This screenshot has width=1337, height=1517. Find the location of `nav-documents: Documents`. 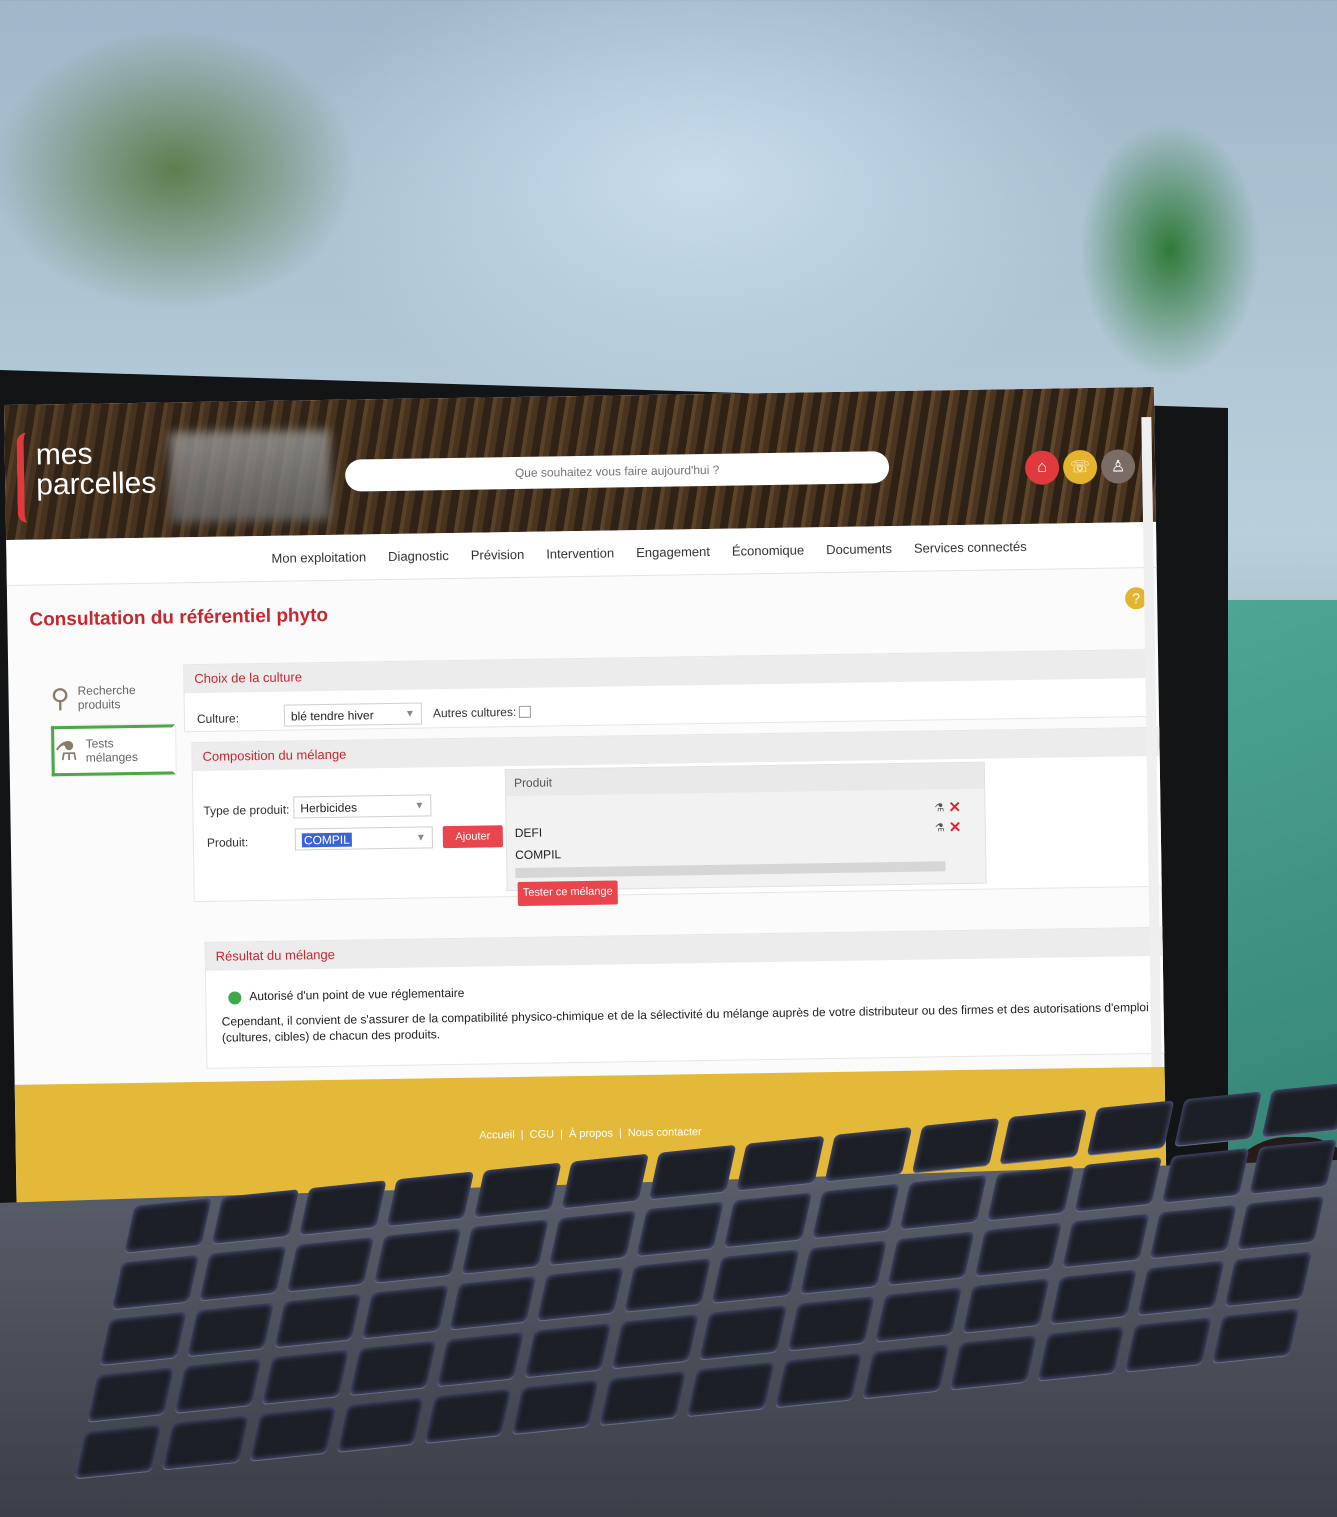

nav-documents: Documents is located at coordinates (859, 549).